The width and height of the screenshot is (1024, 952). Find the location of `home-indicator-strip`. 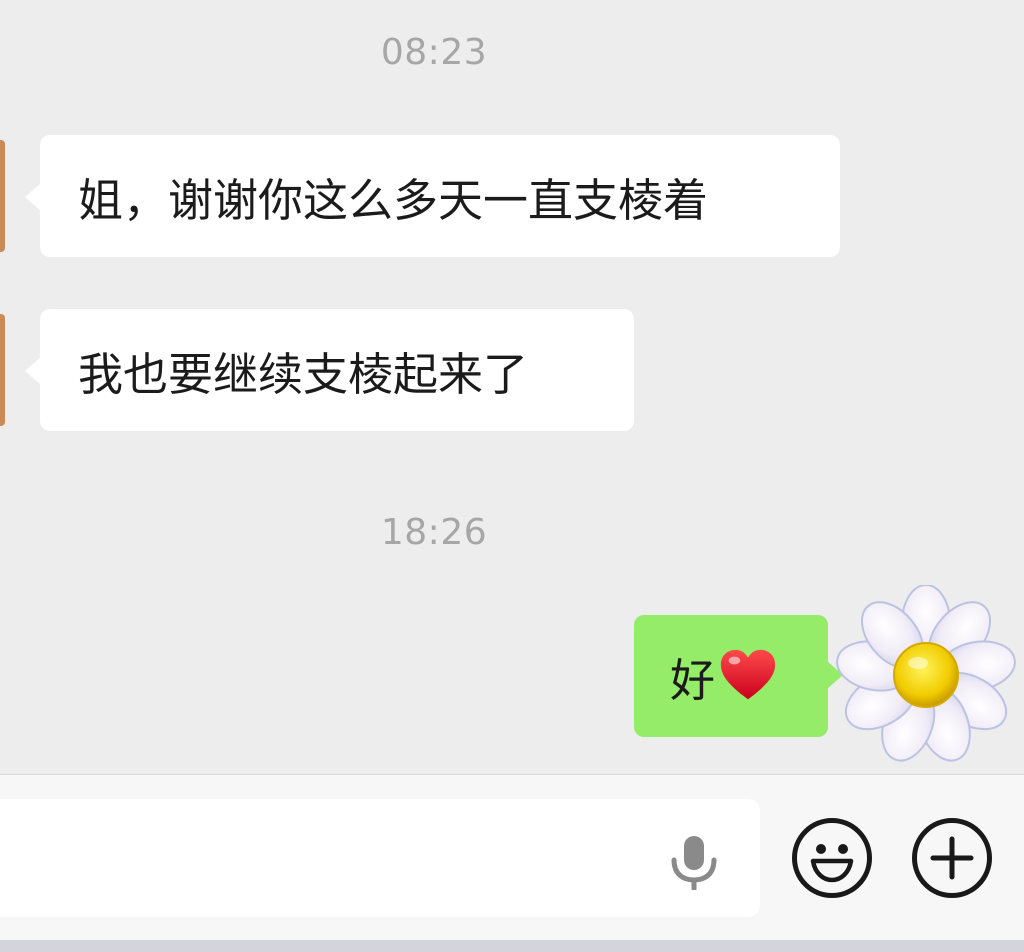

home-indicator-strip is located at coordinates (512, 946).